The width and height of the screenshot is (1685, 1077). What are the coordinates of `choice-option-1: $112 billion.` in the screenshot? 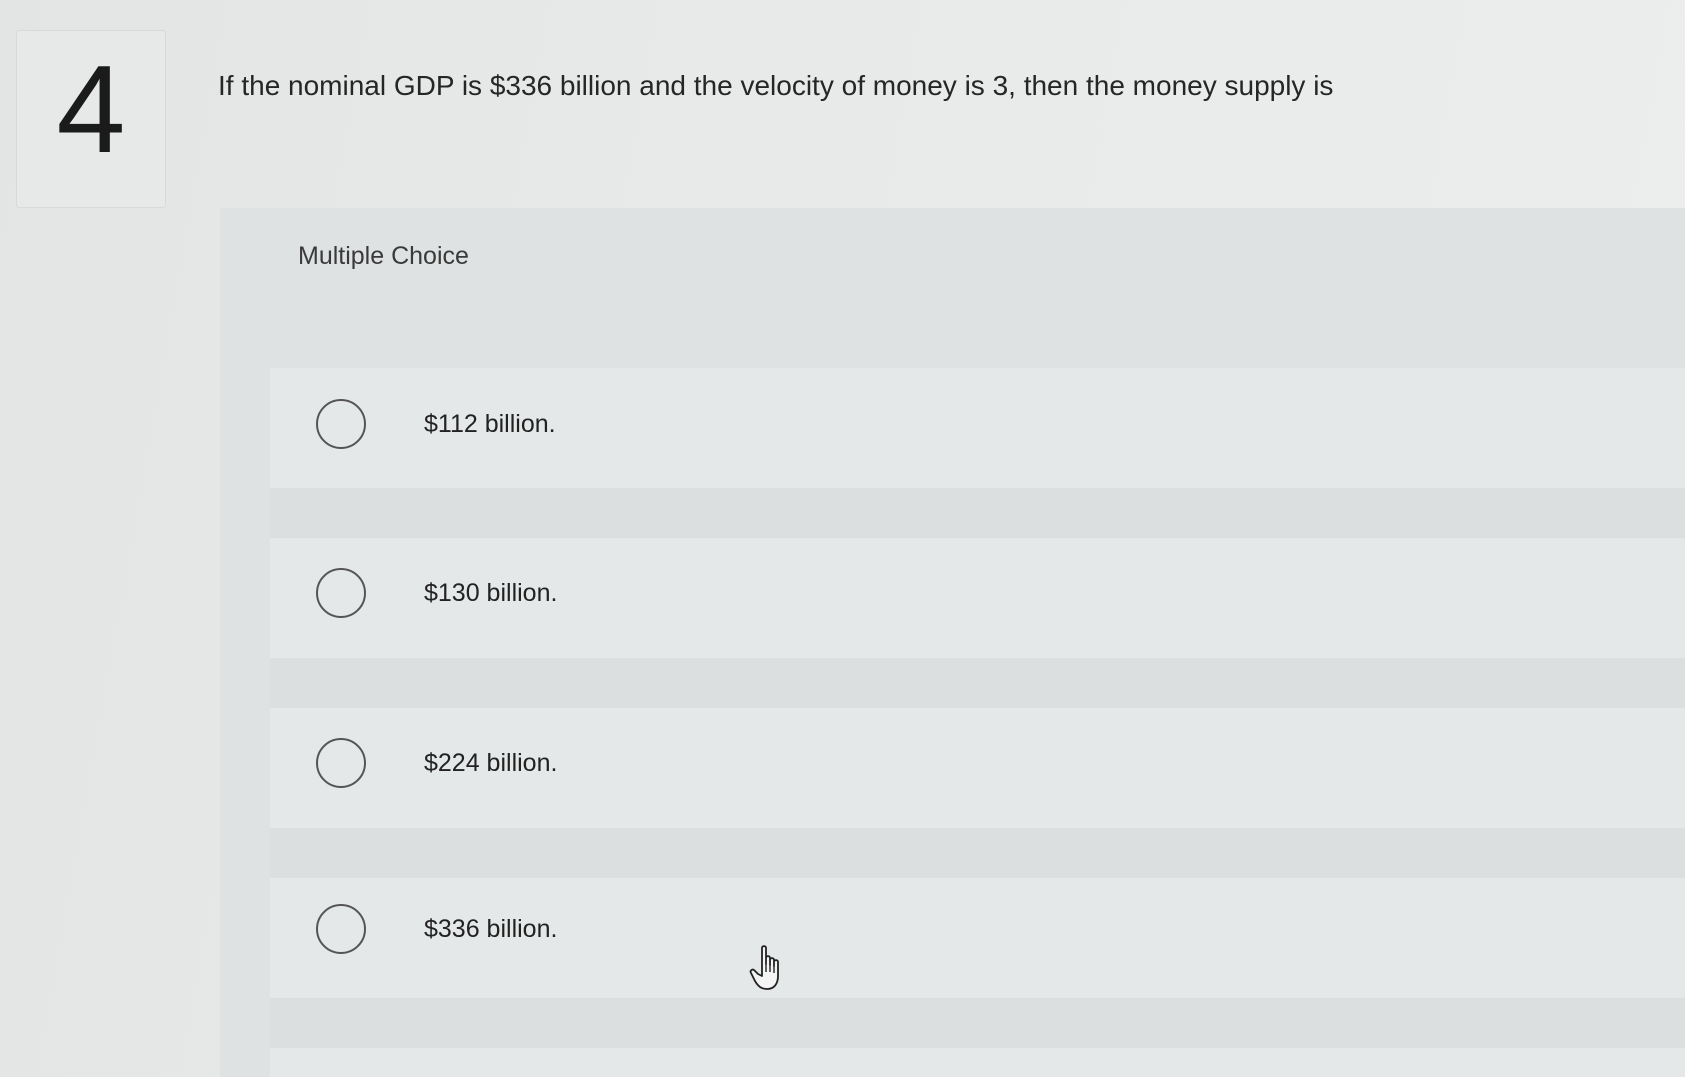 It's located at (666, 426).